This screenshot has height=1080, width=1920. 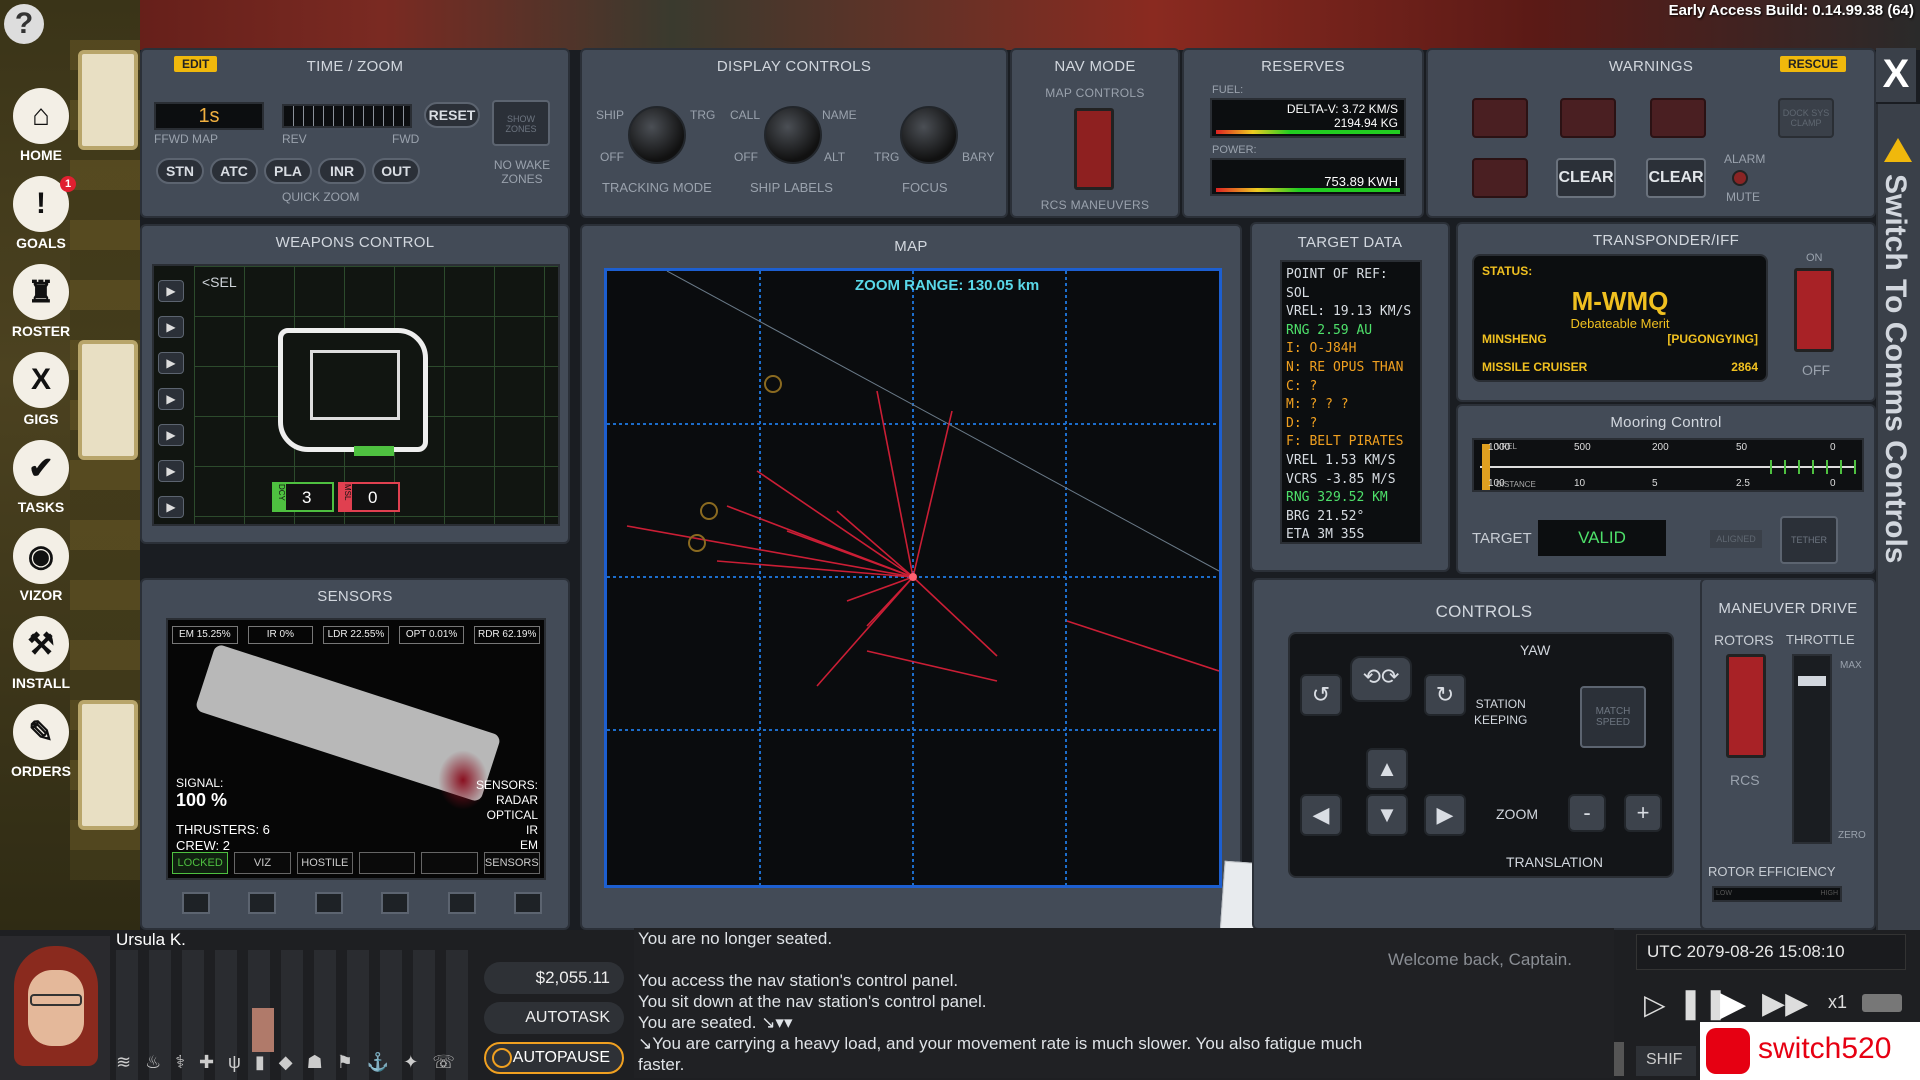 I want to click on shift-button: SHIF, so click(x=1666, y=1061).